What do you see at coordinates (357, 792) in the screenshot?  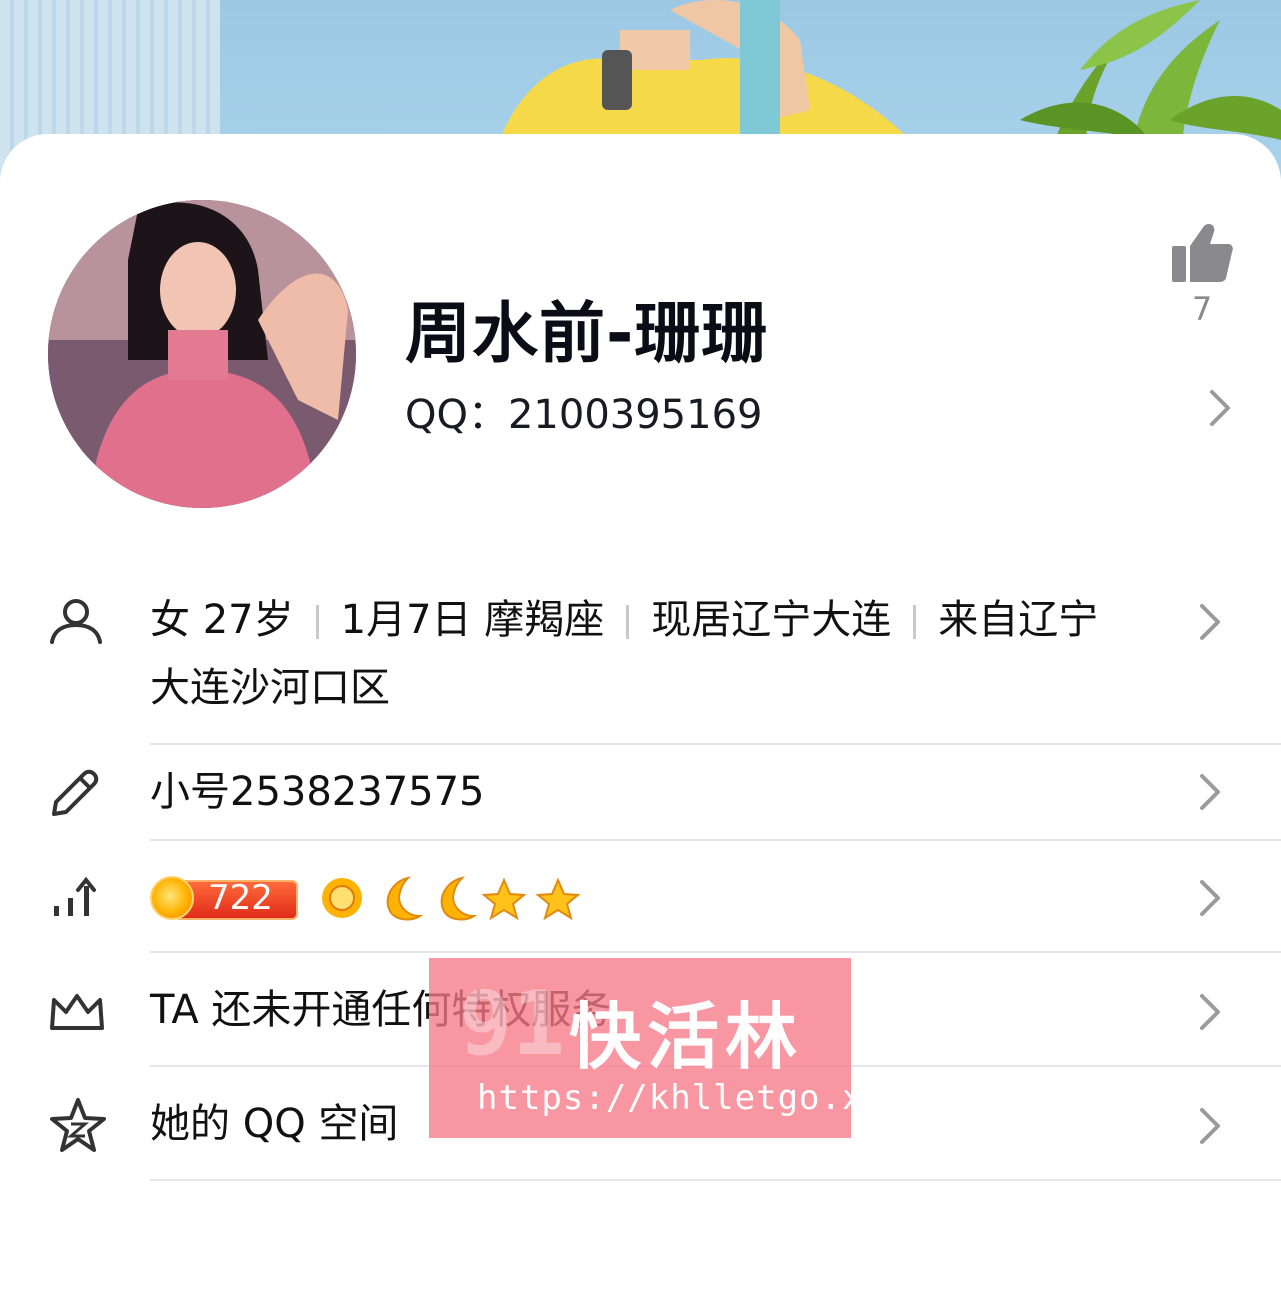 I see `alt-account-number: 2538237575` at bounding box center [357, 792].